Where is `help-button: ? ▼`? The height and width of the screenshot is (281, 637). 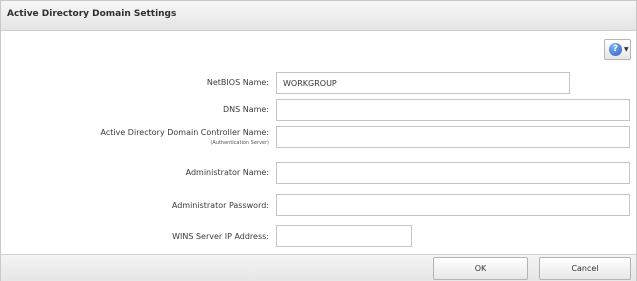 help-button: ? ▼ is located at coordinates (617, 49).